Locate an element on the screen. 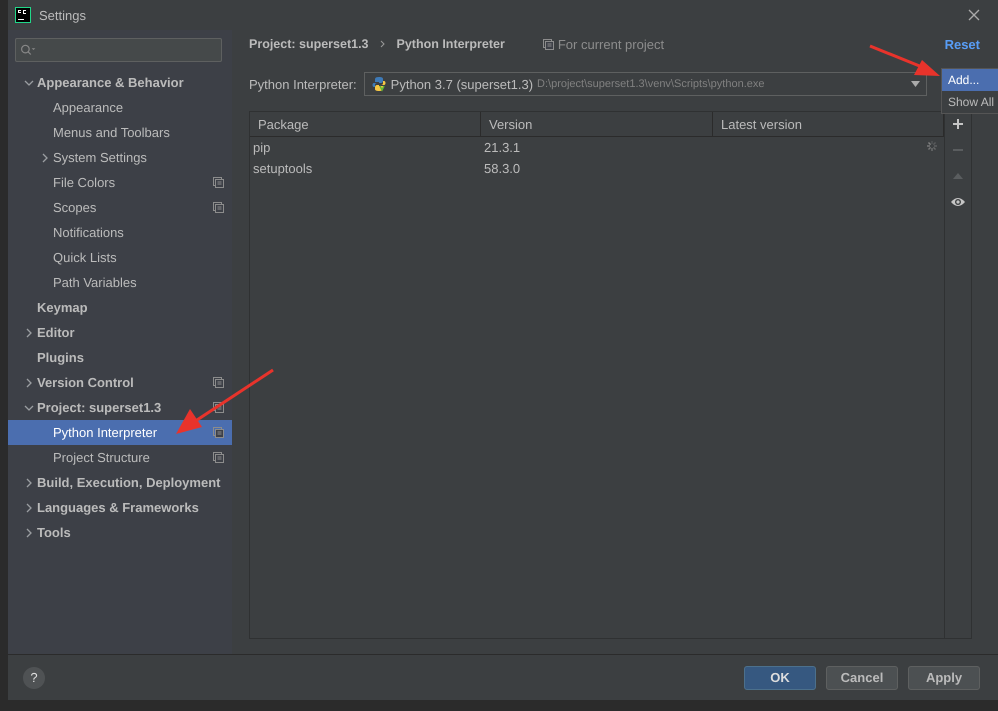 This screenshot has height=711, width=998. tree-item: Appearance is located at coordinates (120, 107).